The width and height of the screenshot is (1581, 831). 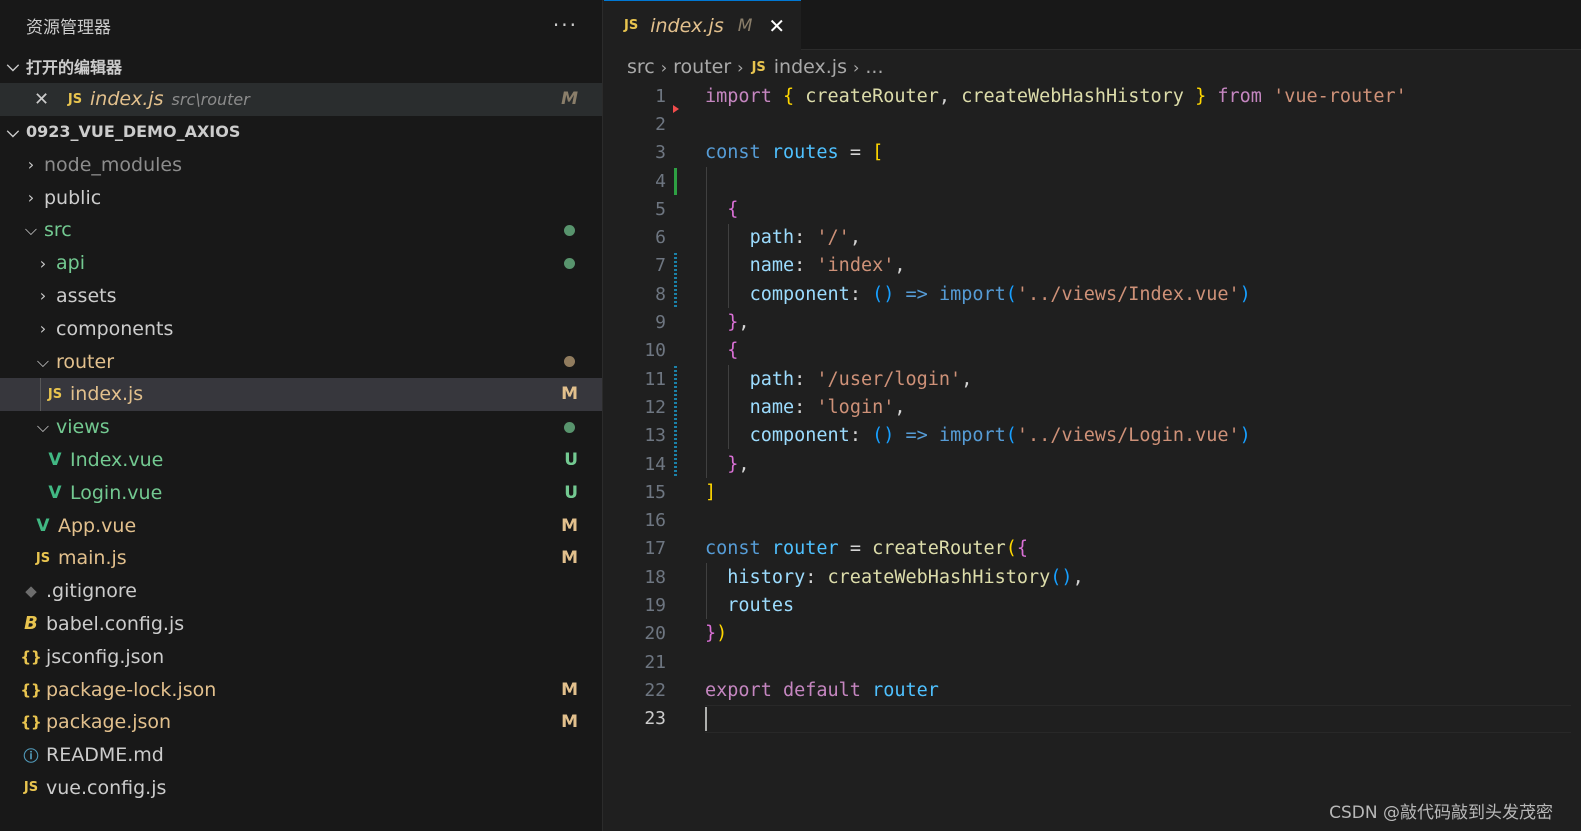 What do you see at coordinates (660, 124) in the screenshot?
I see `line-number: 2` at bounding box center [660, 124].